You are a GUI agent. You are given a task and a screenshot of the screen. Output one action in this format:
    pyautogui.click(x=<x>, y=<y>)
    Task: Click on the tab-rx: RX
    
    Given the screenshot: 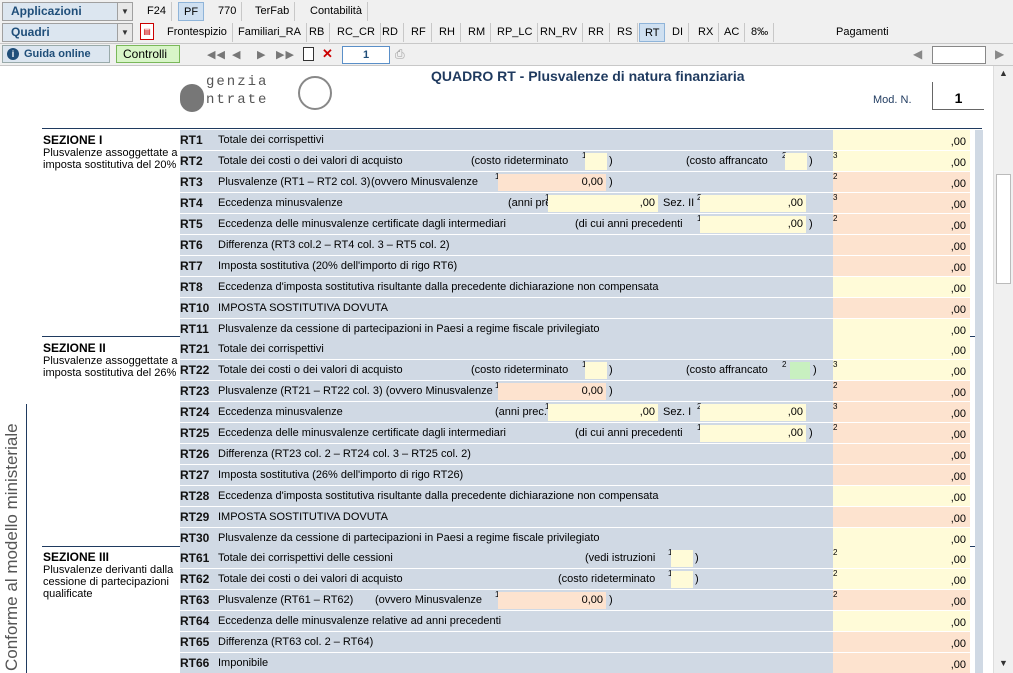 What is the action you would take?
    pyautogui.click(x=706, y=32)
    